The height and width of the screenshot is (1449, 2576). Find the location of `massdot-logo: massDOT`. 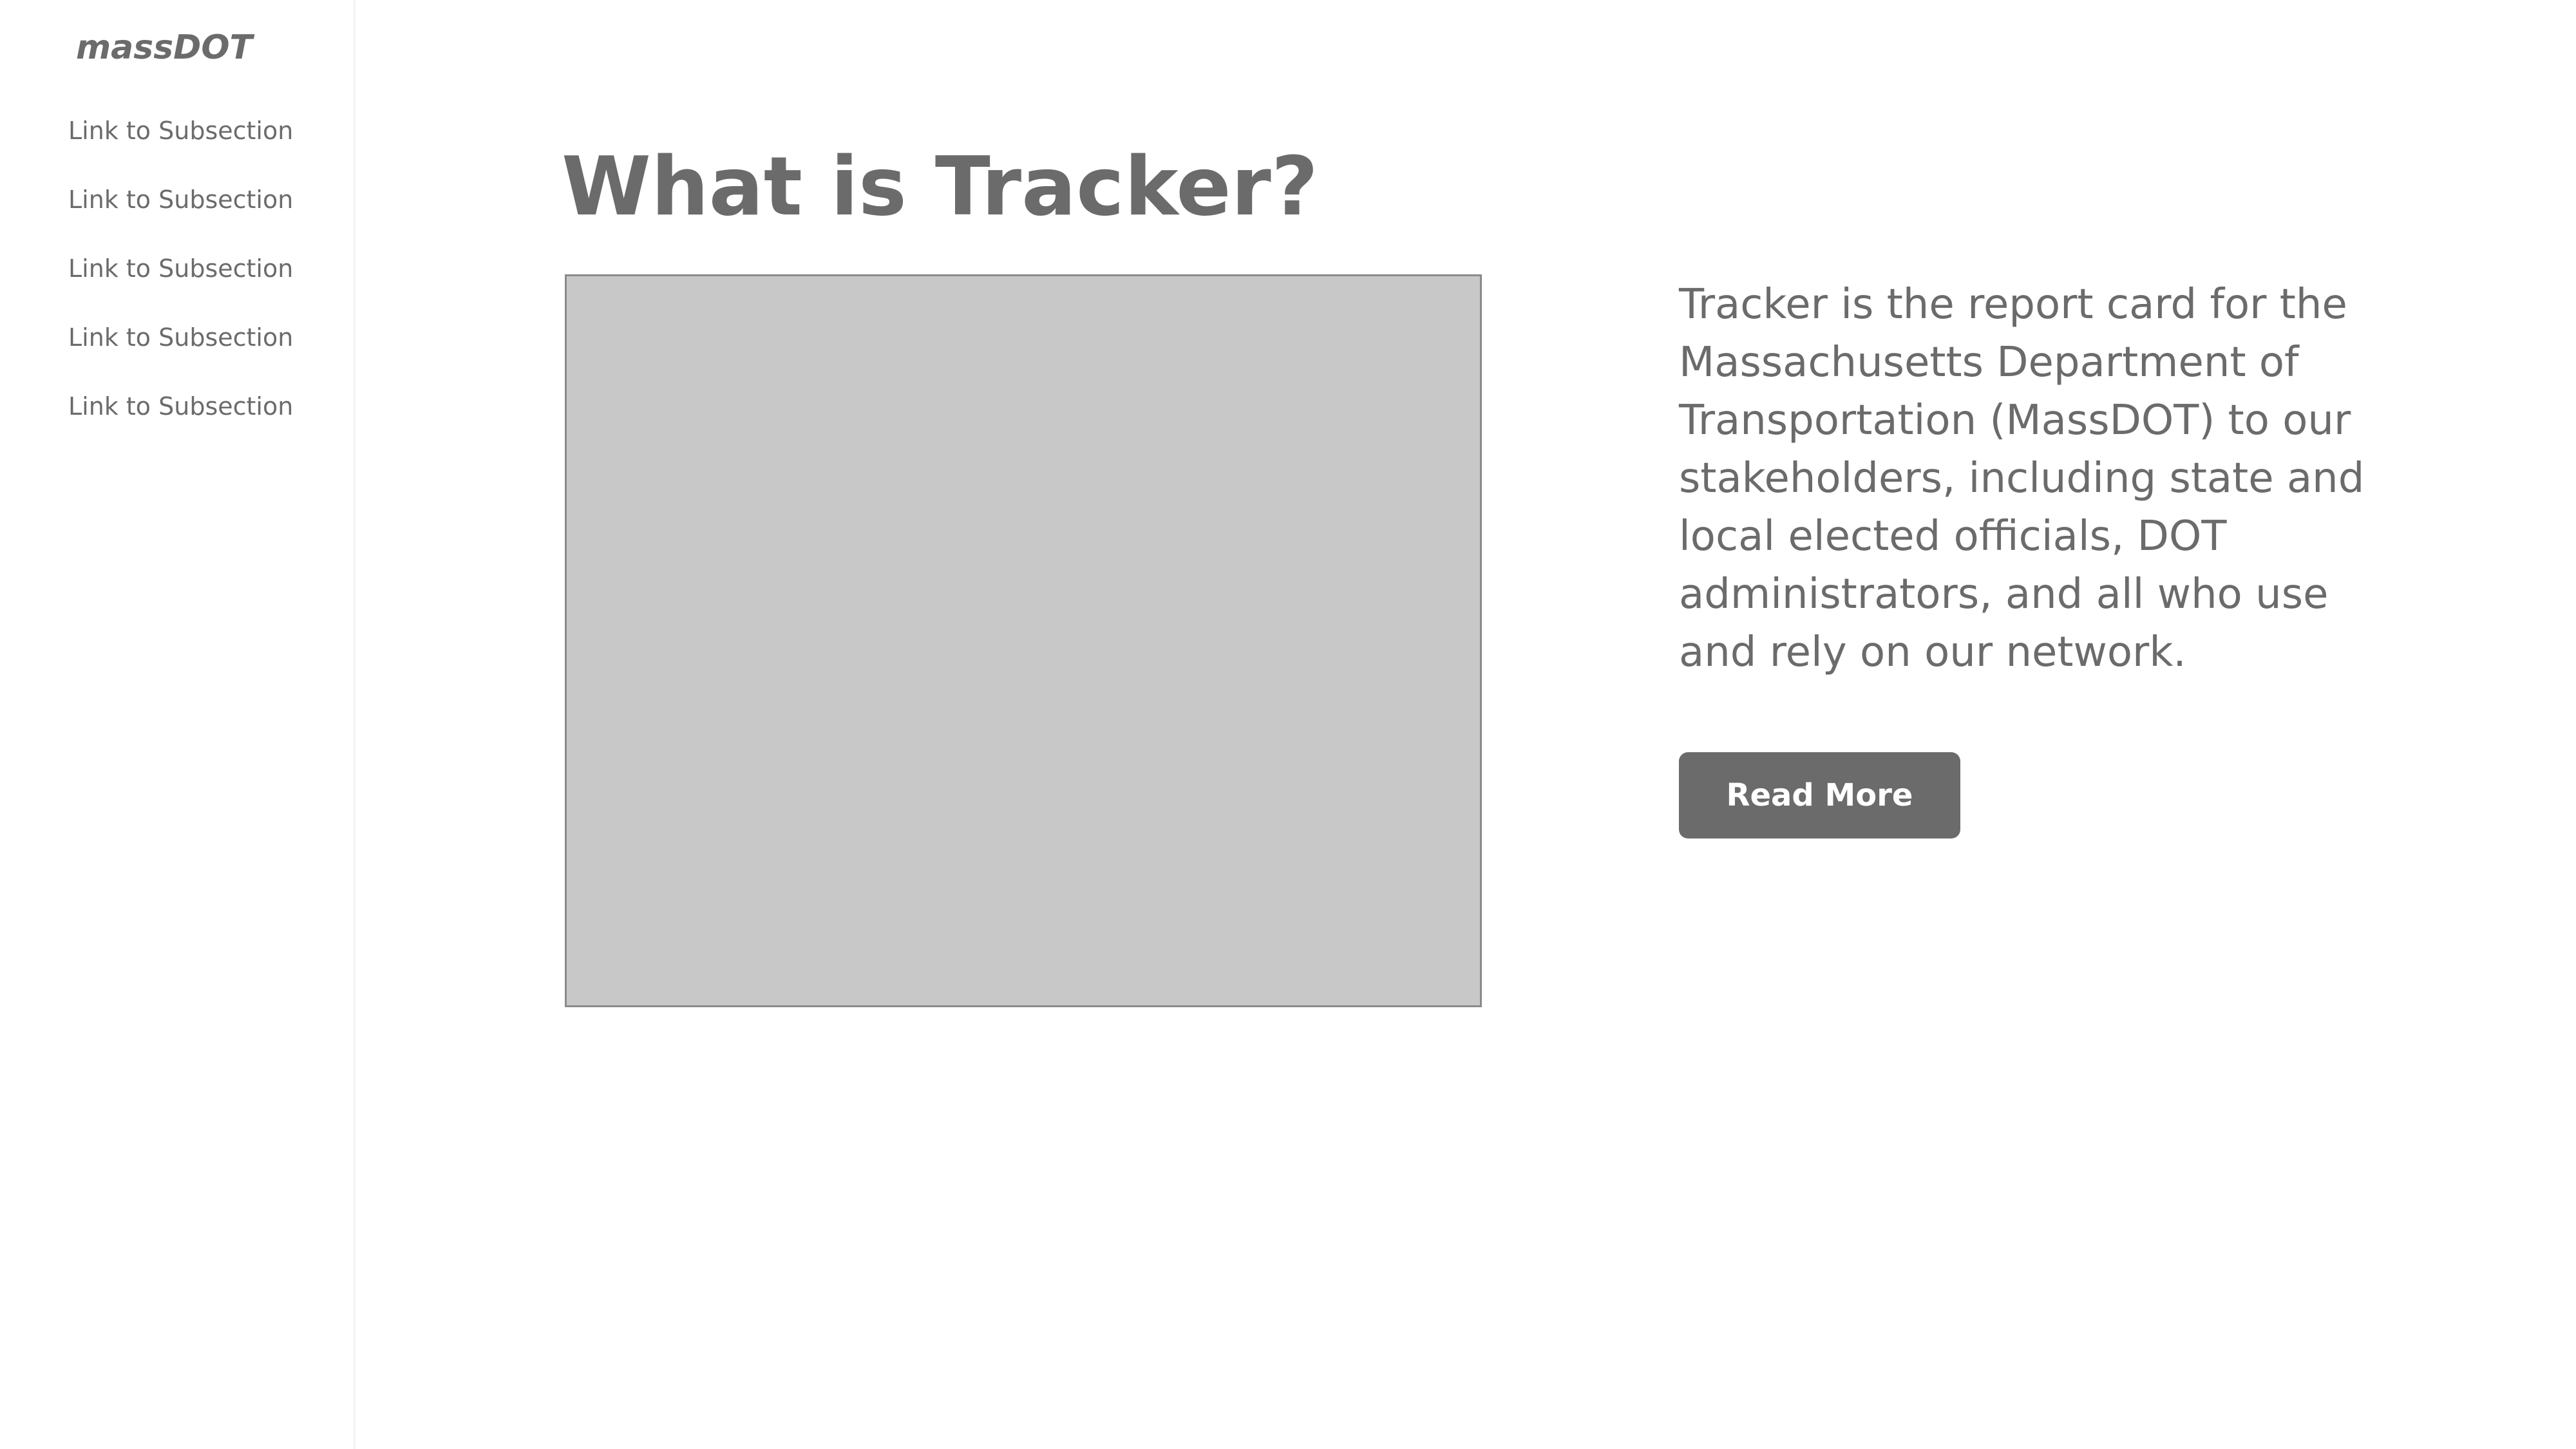

massdot-logo: massDOT is located at coordinates (164, 48).